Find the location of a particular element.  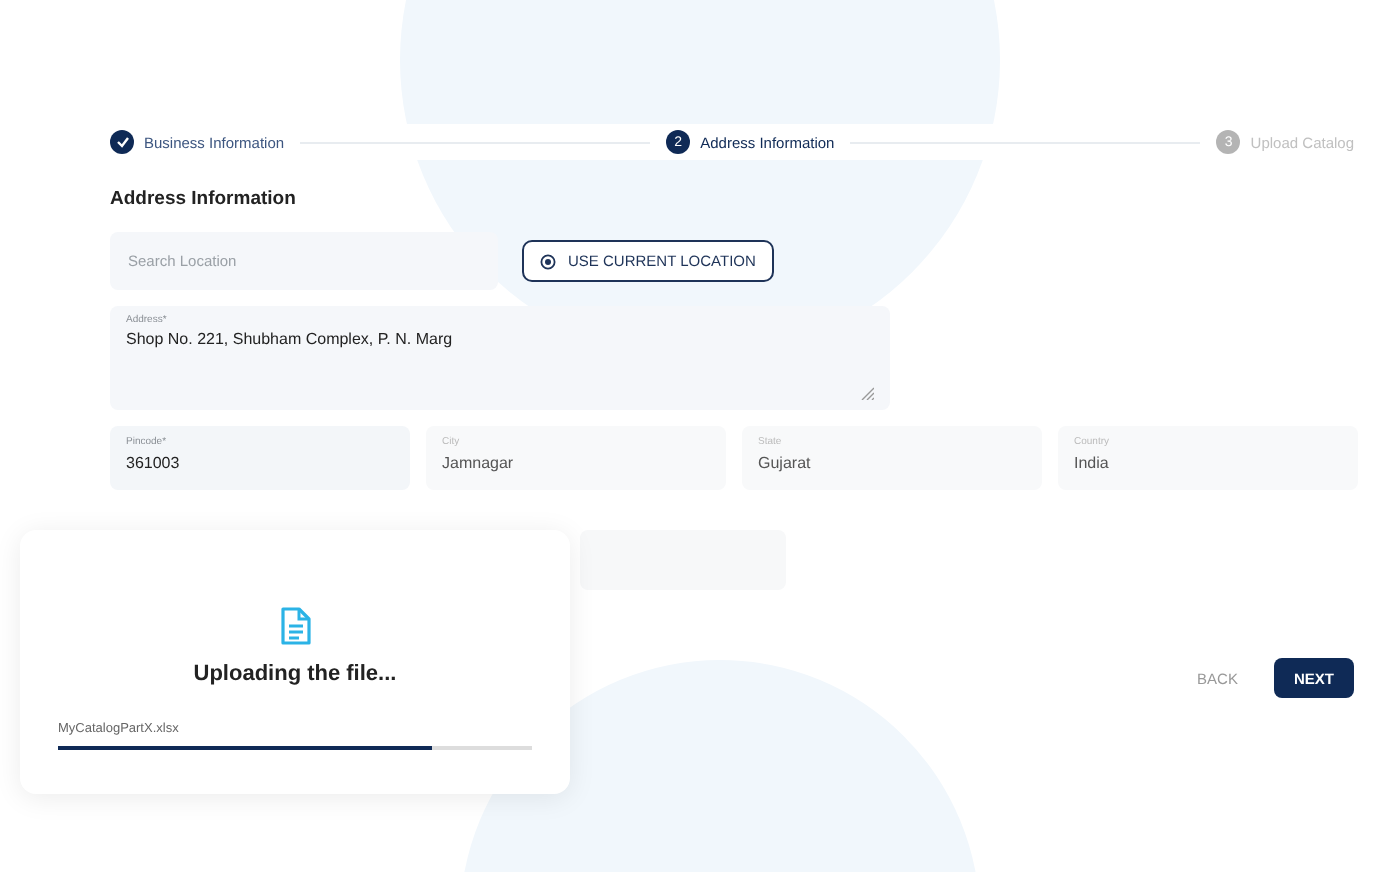

resize-handle-icon is located at coordinates (867, 393).